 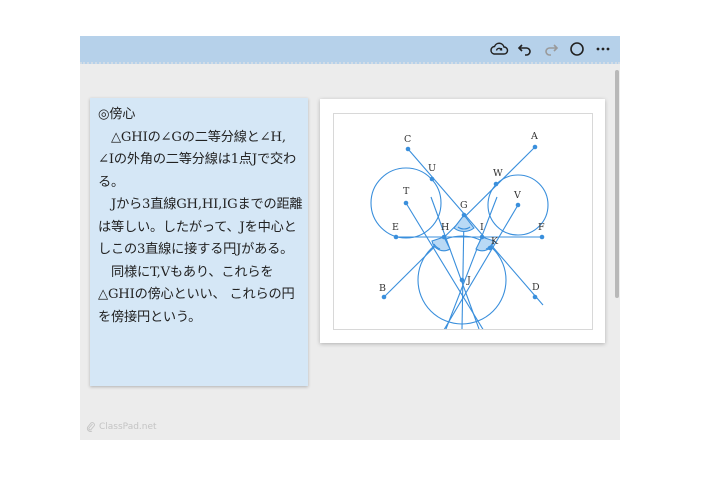 What do you see at coordinates (542, 237) in the screenshot?
I see `point-f` at bounding box center [542, 237].